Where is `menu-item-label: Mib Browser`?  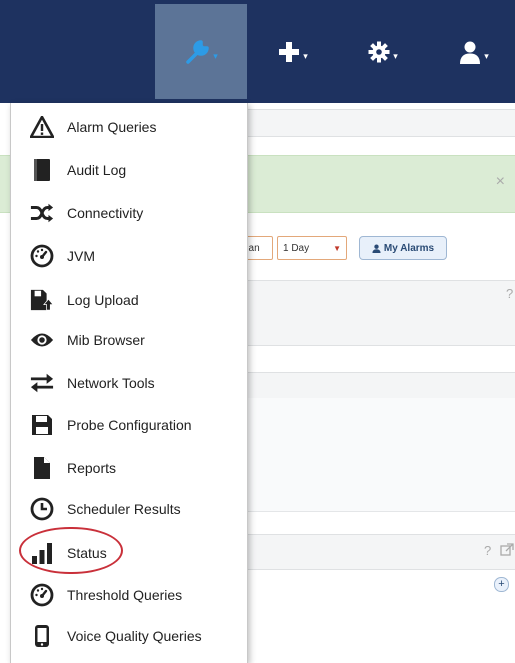
menu-item-label: Mib Browser is located at coordinates (106, 340).